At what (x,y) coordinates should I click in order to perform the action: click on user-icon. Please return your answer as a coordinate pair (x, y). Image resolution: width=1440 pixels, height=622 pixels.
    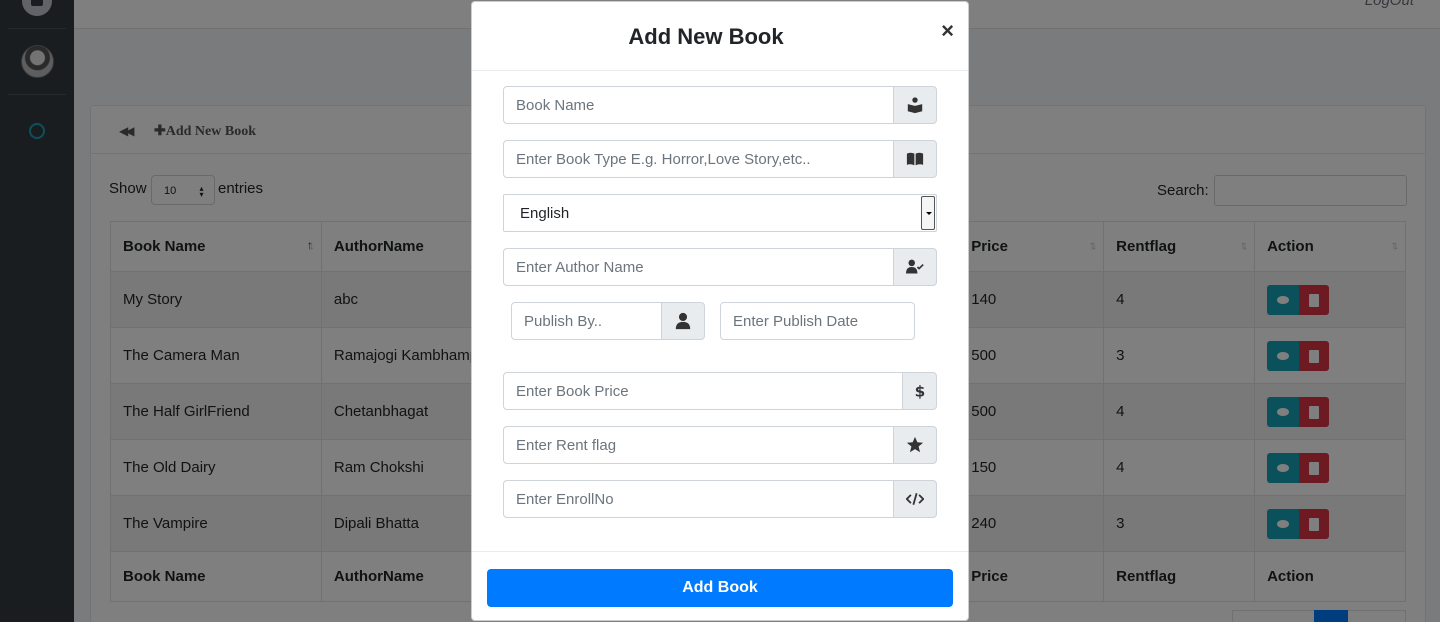
    Looking at the image, I should click on (683, 321).